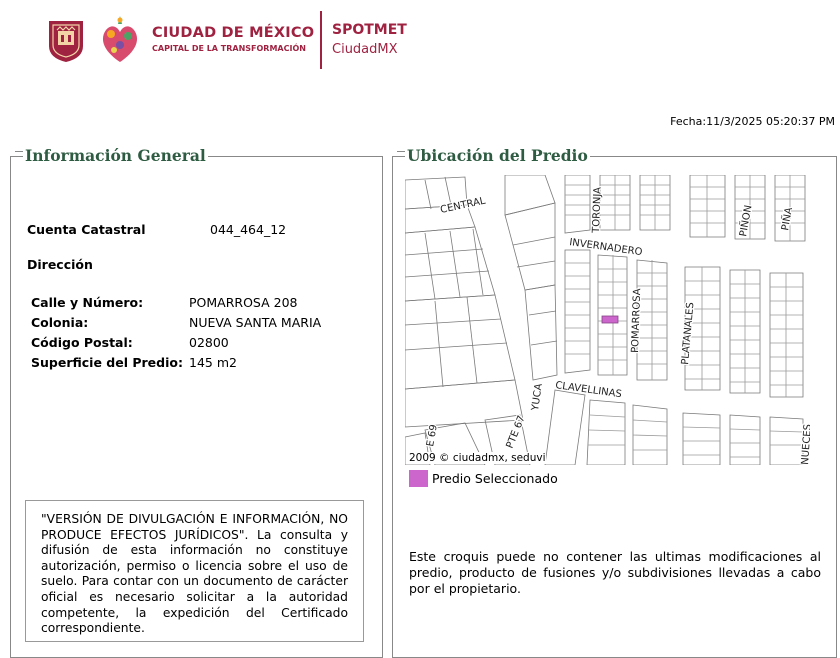 This screenshot has height=658, width=840. I want to click on street-label-e69: E 69, so click(432, 436).